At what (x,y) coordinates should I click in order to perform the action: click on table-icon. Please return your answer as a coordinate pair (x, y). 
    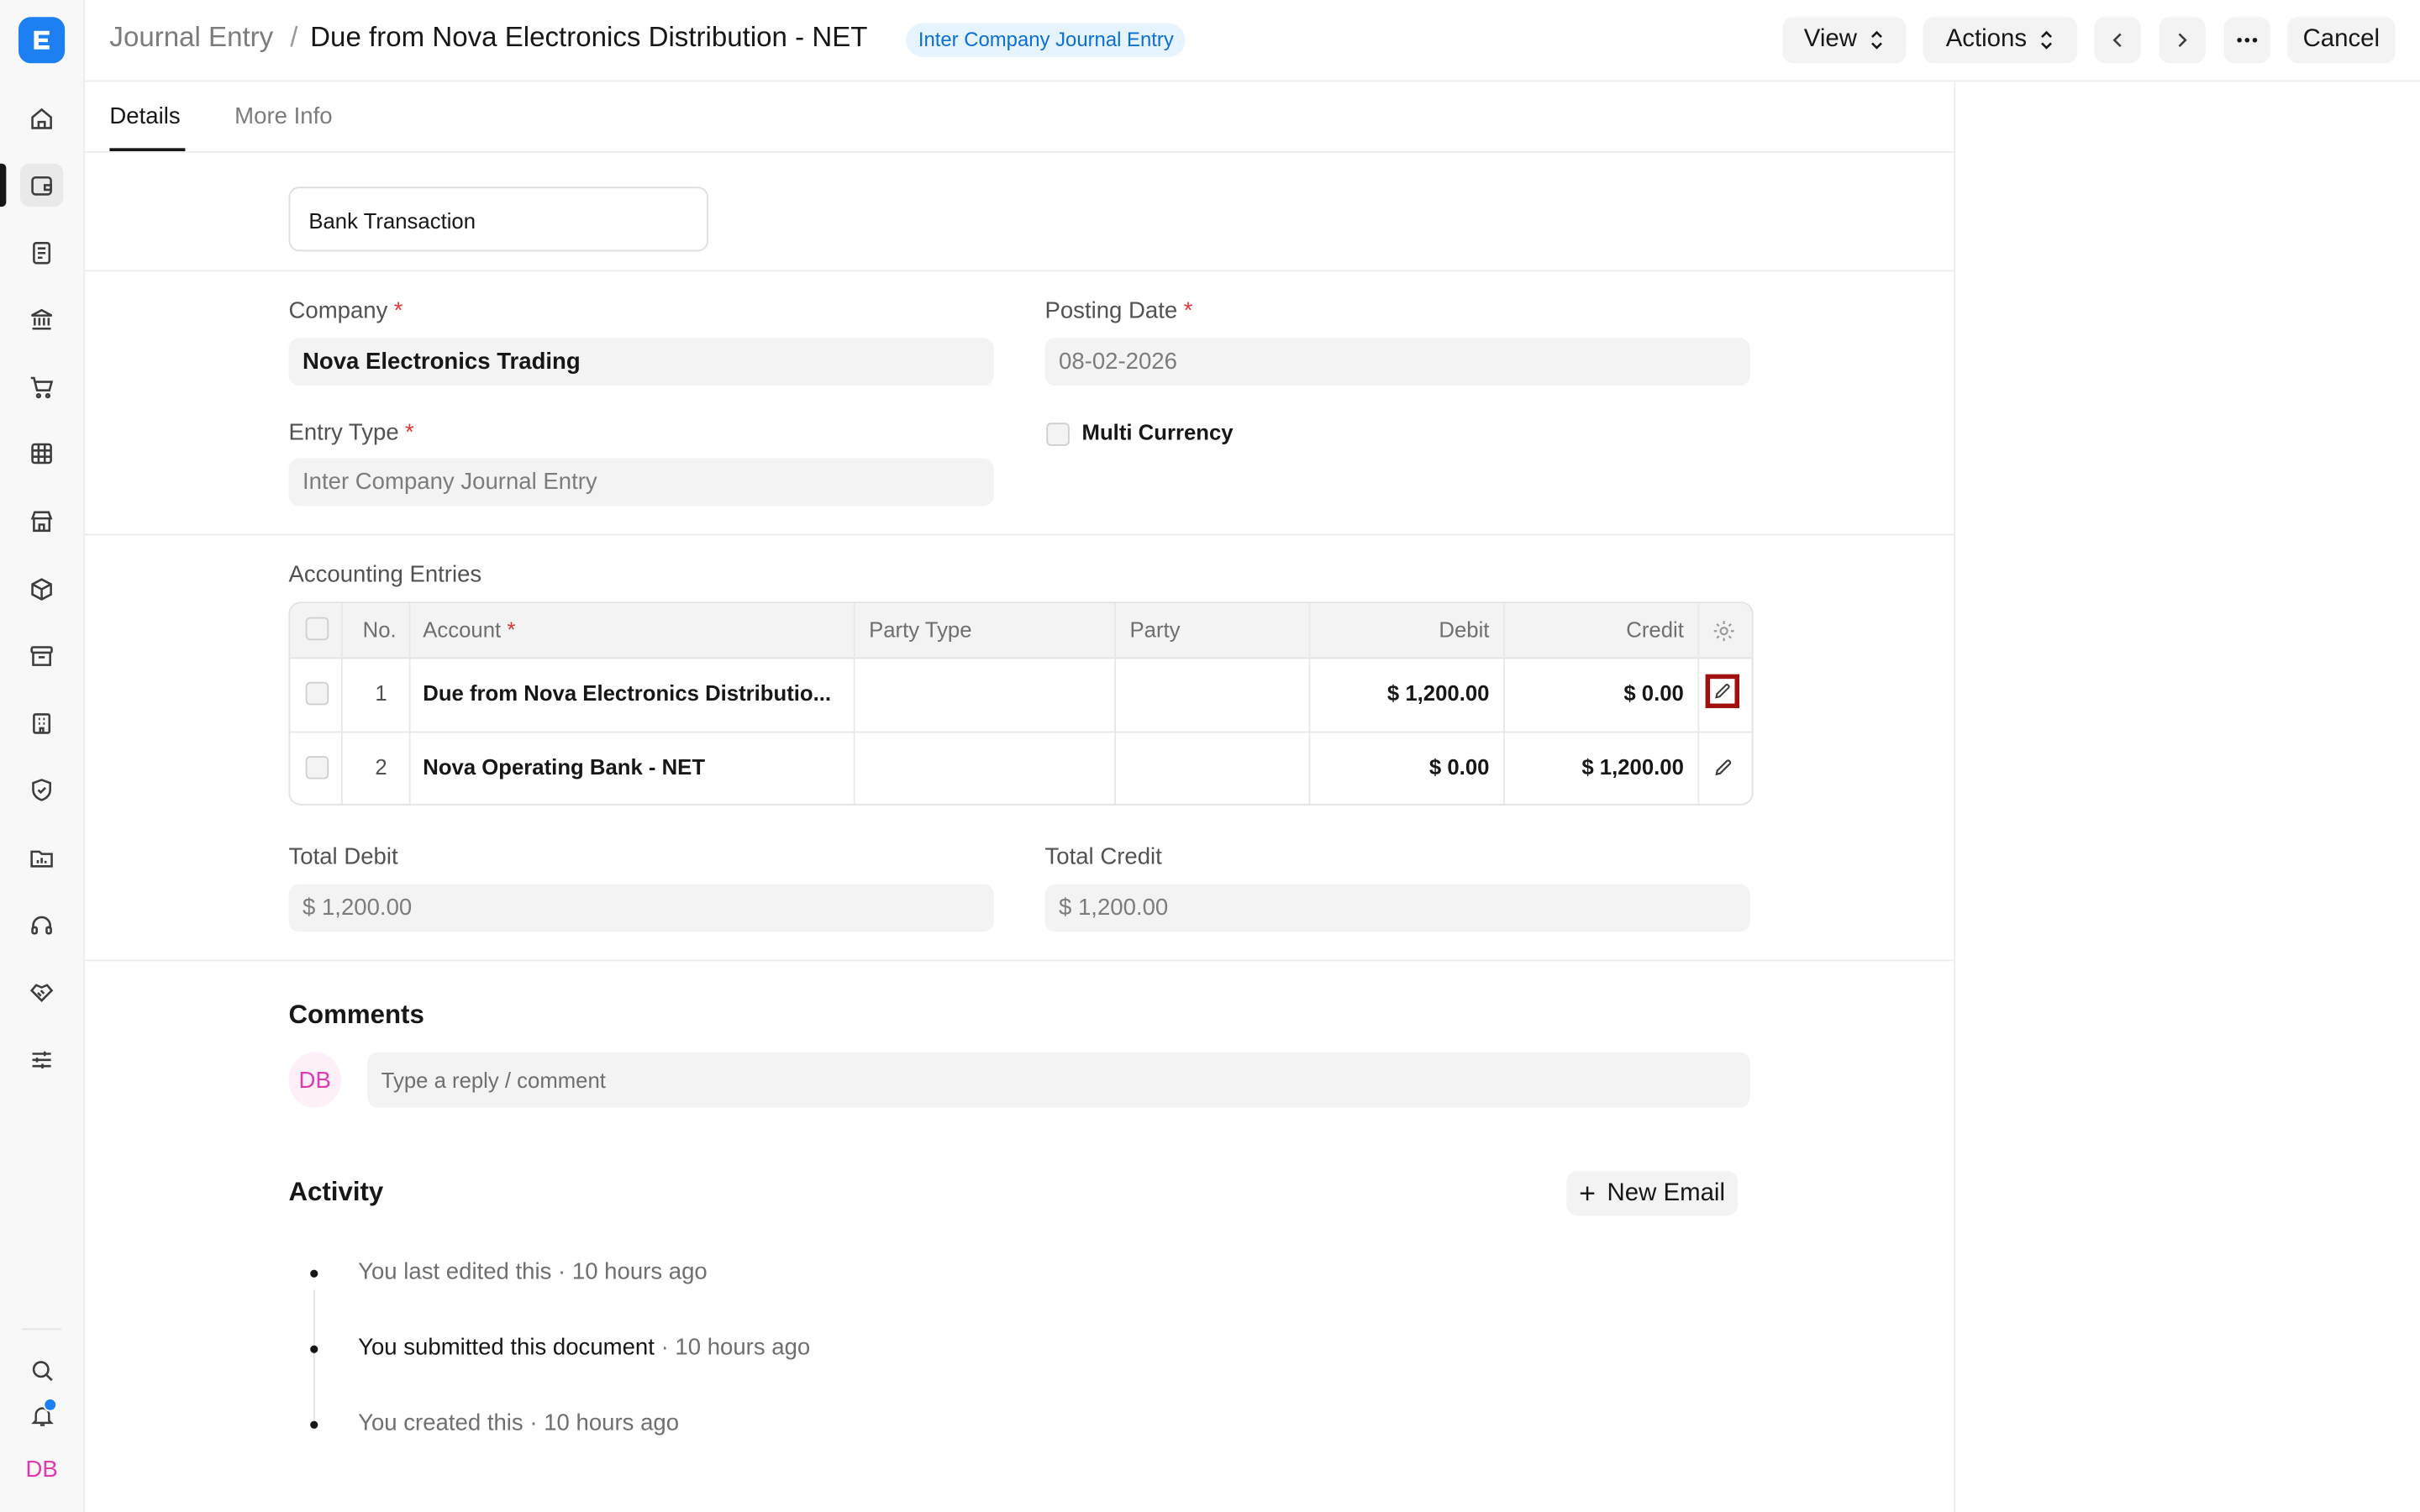
    Looking at the image, I should click on (41, 453).